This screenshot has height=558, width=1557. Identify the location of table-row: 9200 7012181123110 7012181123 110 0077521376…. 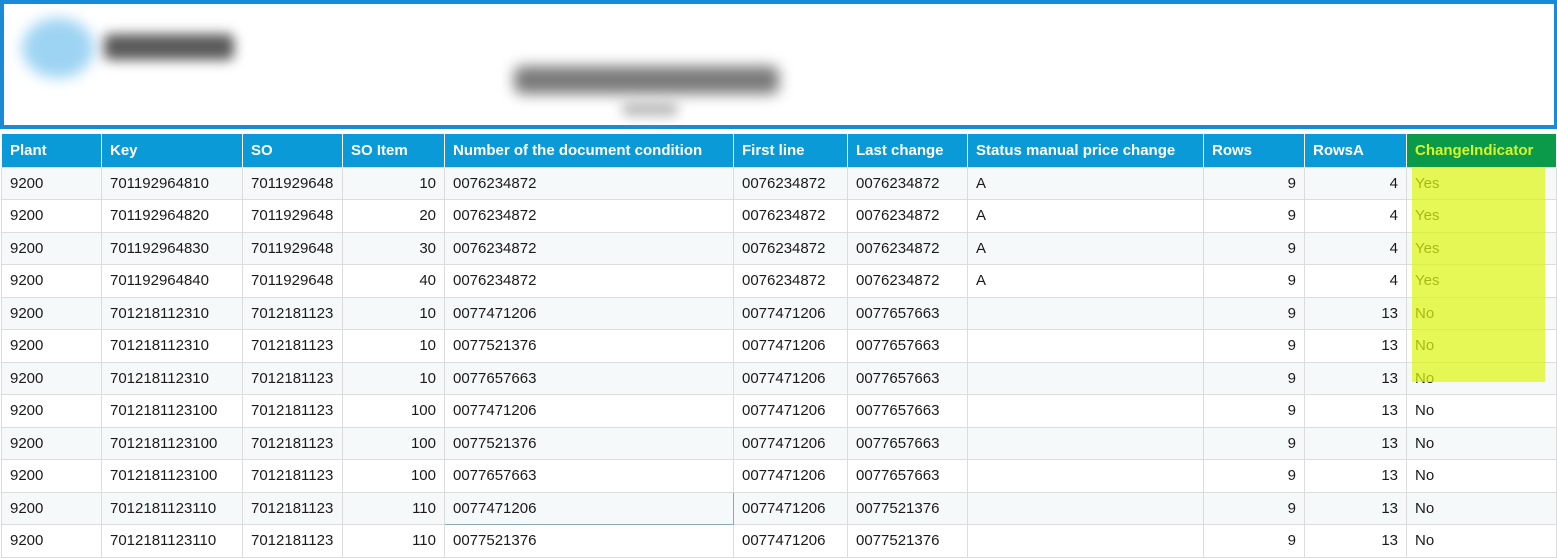
(779, 541).